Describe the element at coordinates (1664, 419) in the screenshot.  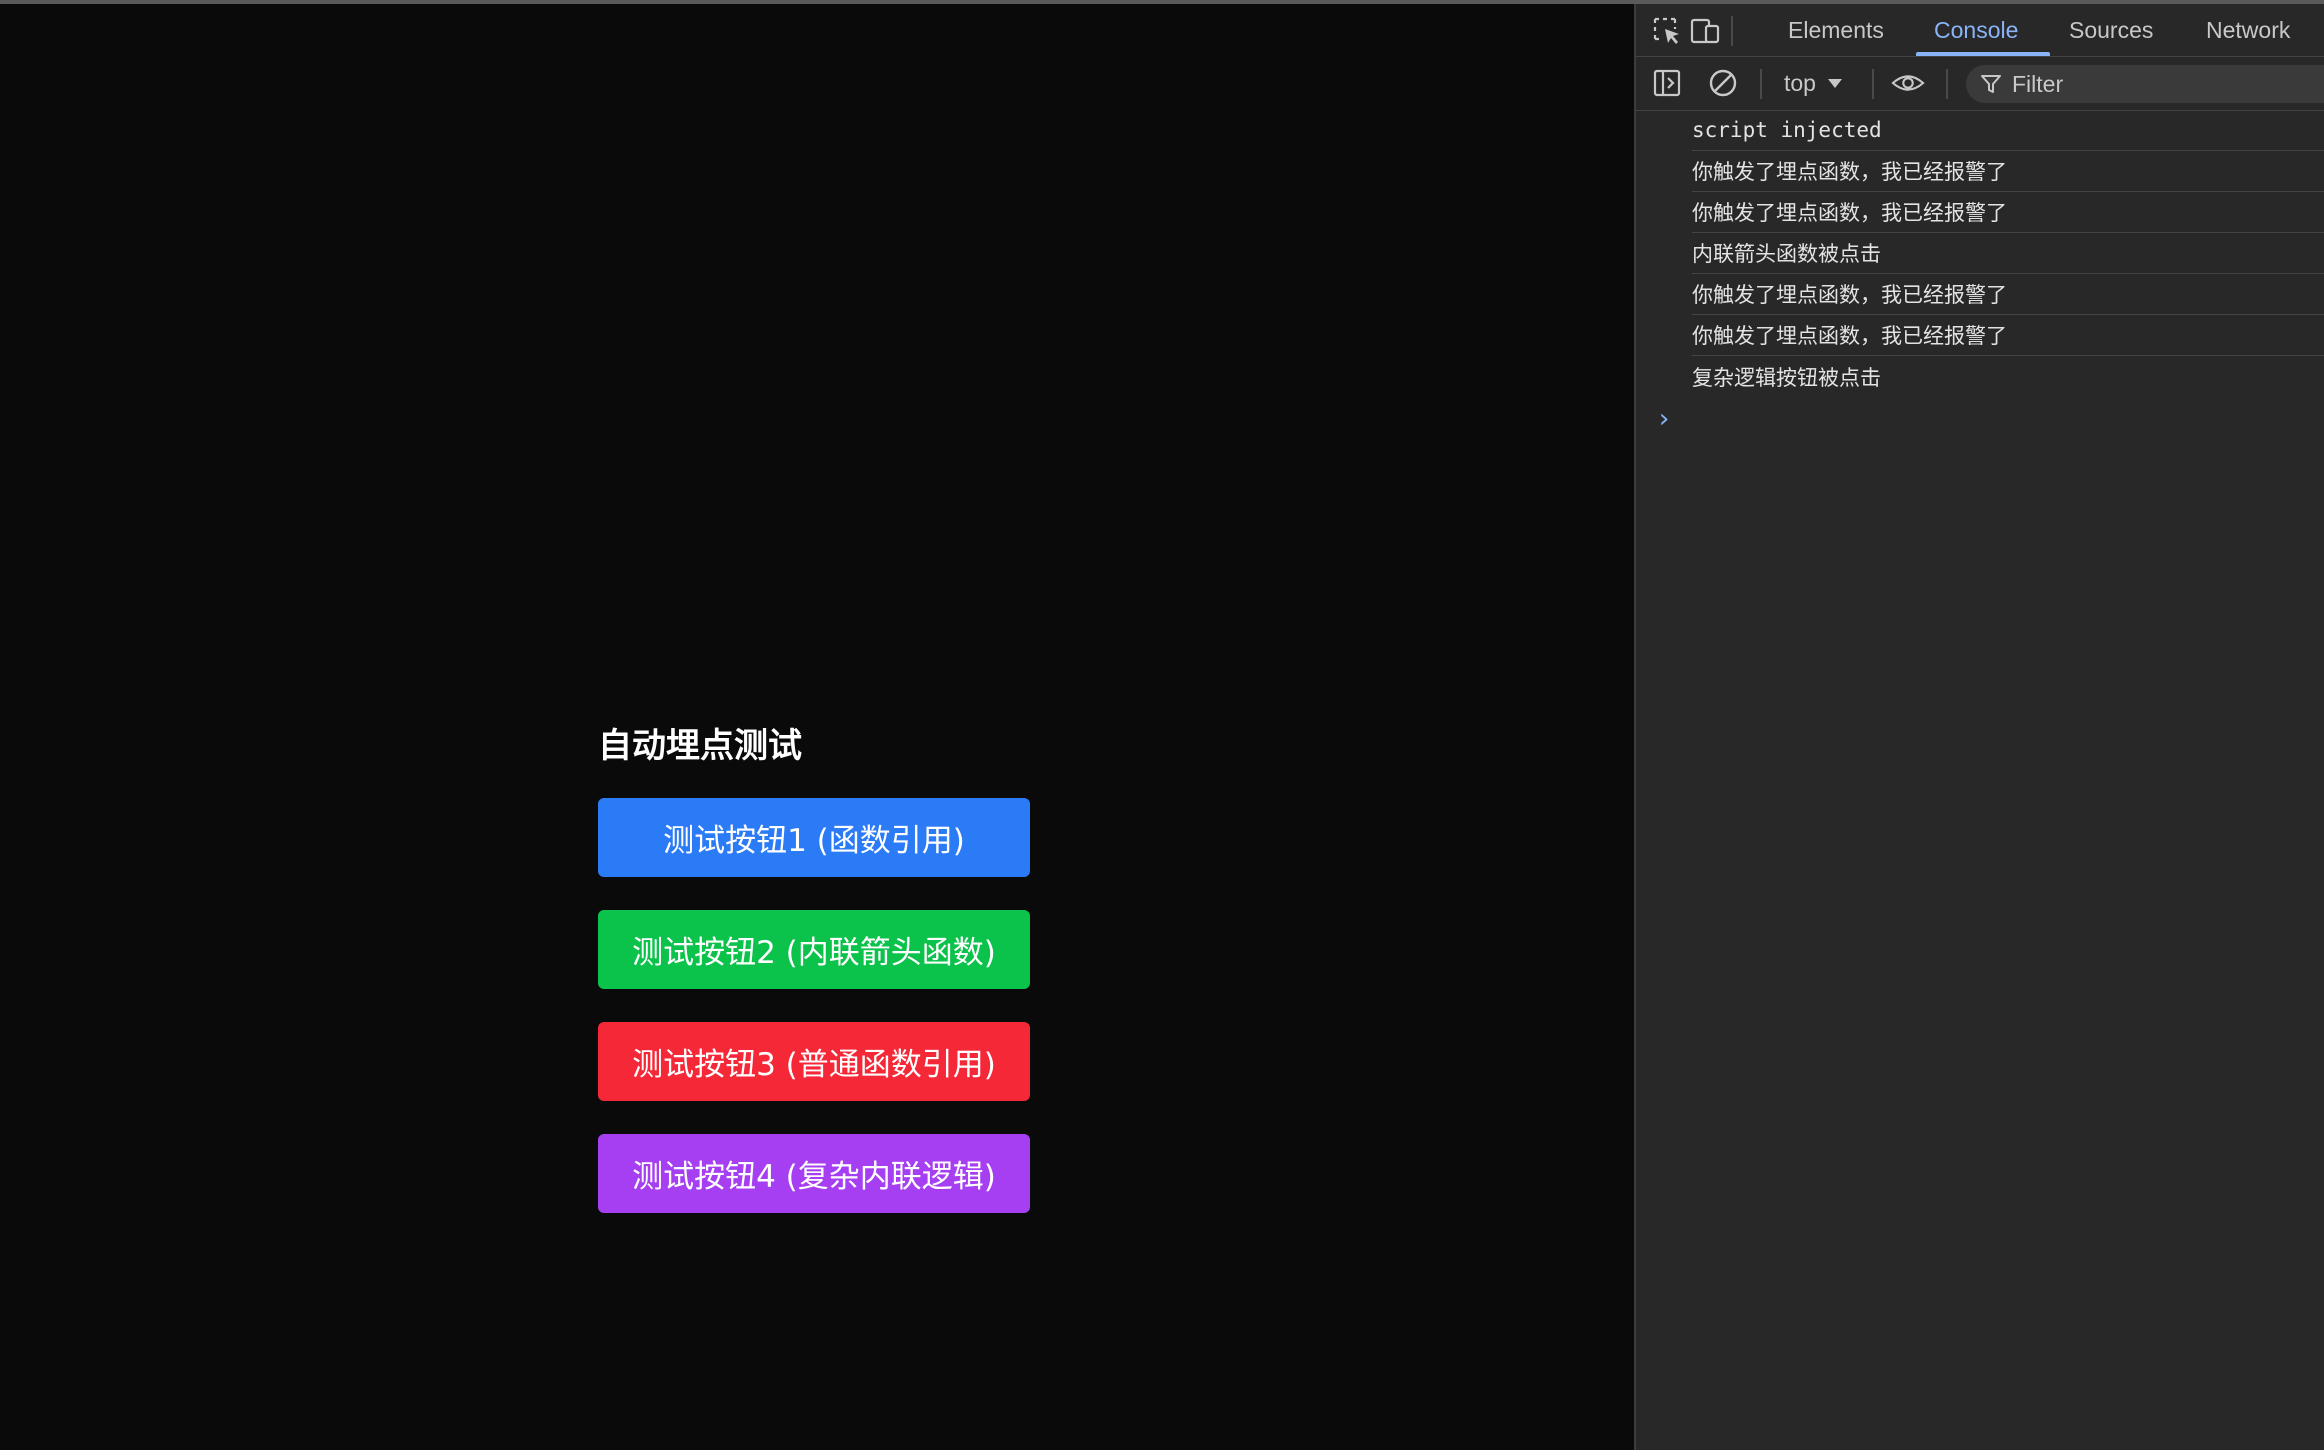
I see `prompt-chevron-icon: ›` at that location.